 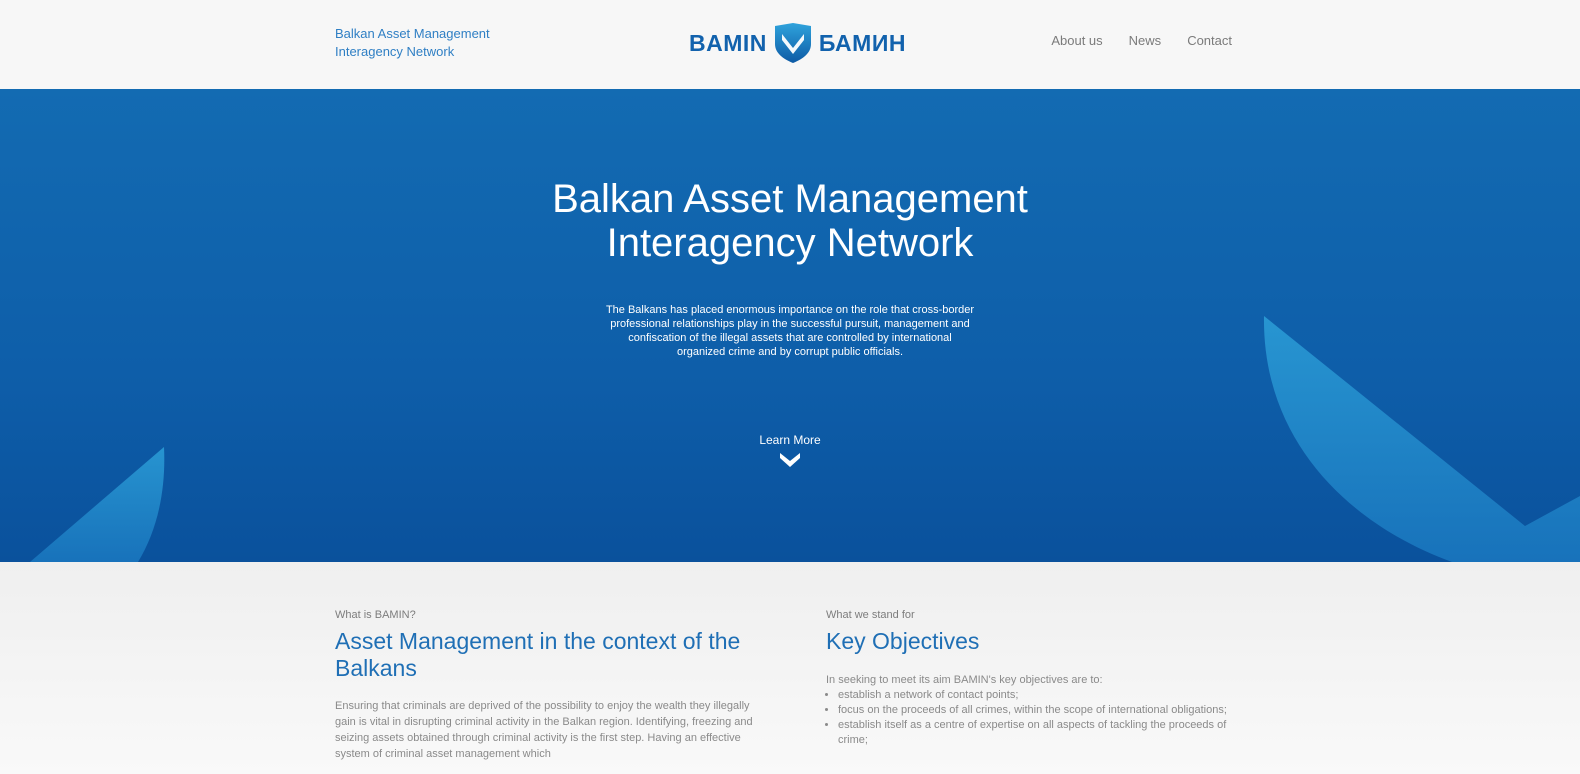 I want to click on nav-about-us: About us, so click(x=1076, y=40).